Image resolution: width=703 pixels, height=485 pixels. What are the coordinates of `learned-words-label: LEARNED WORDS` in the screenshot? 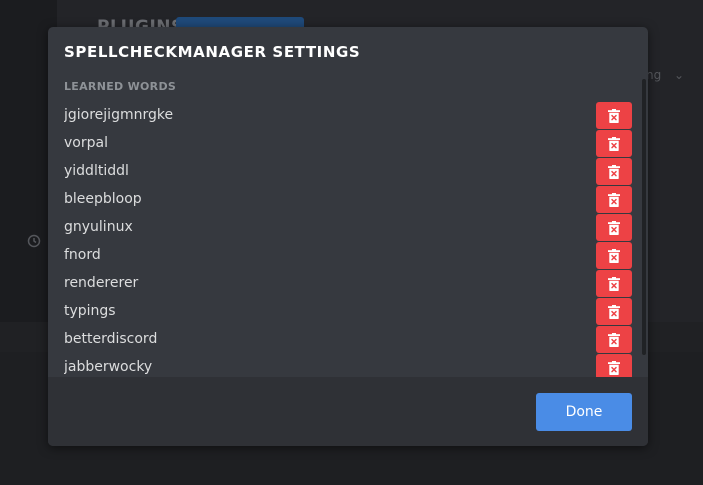 It's located at (120, 86).